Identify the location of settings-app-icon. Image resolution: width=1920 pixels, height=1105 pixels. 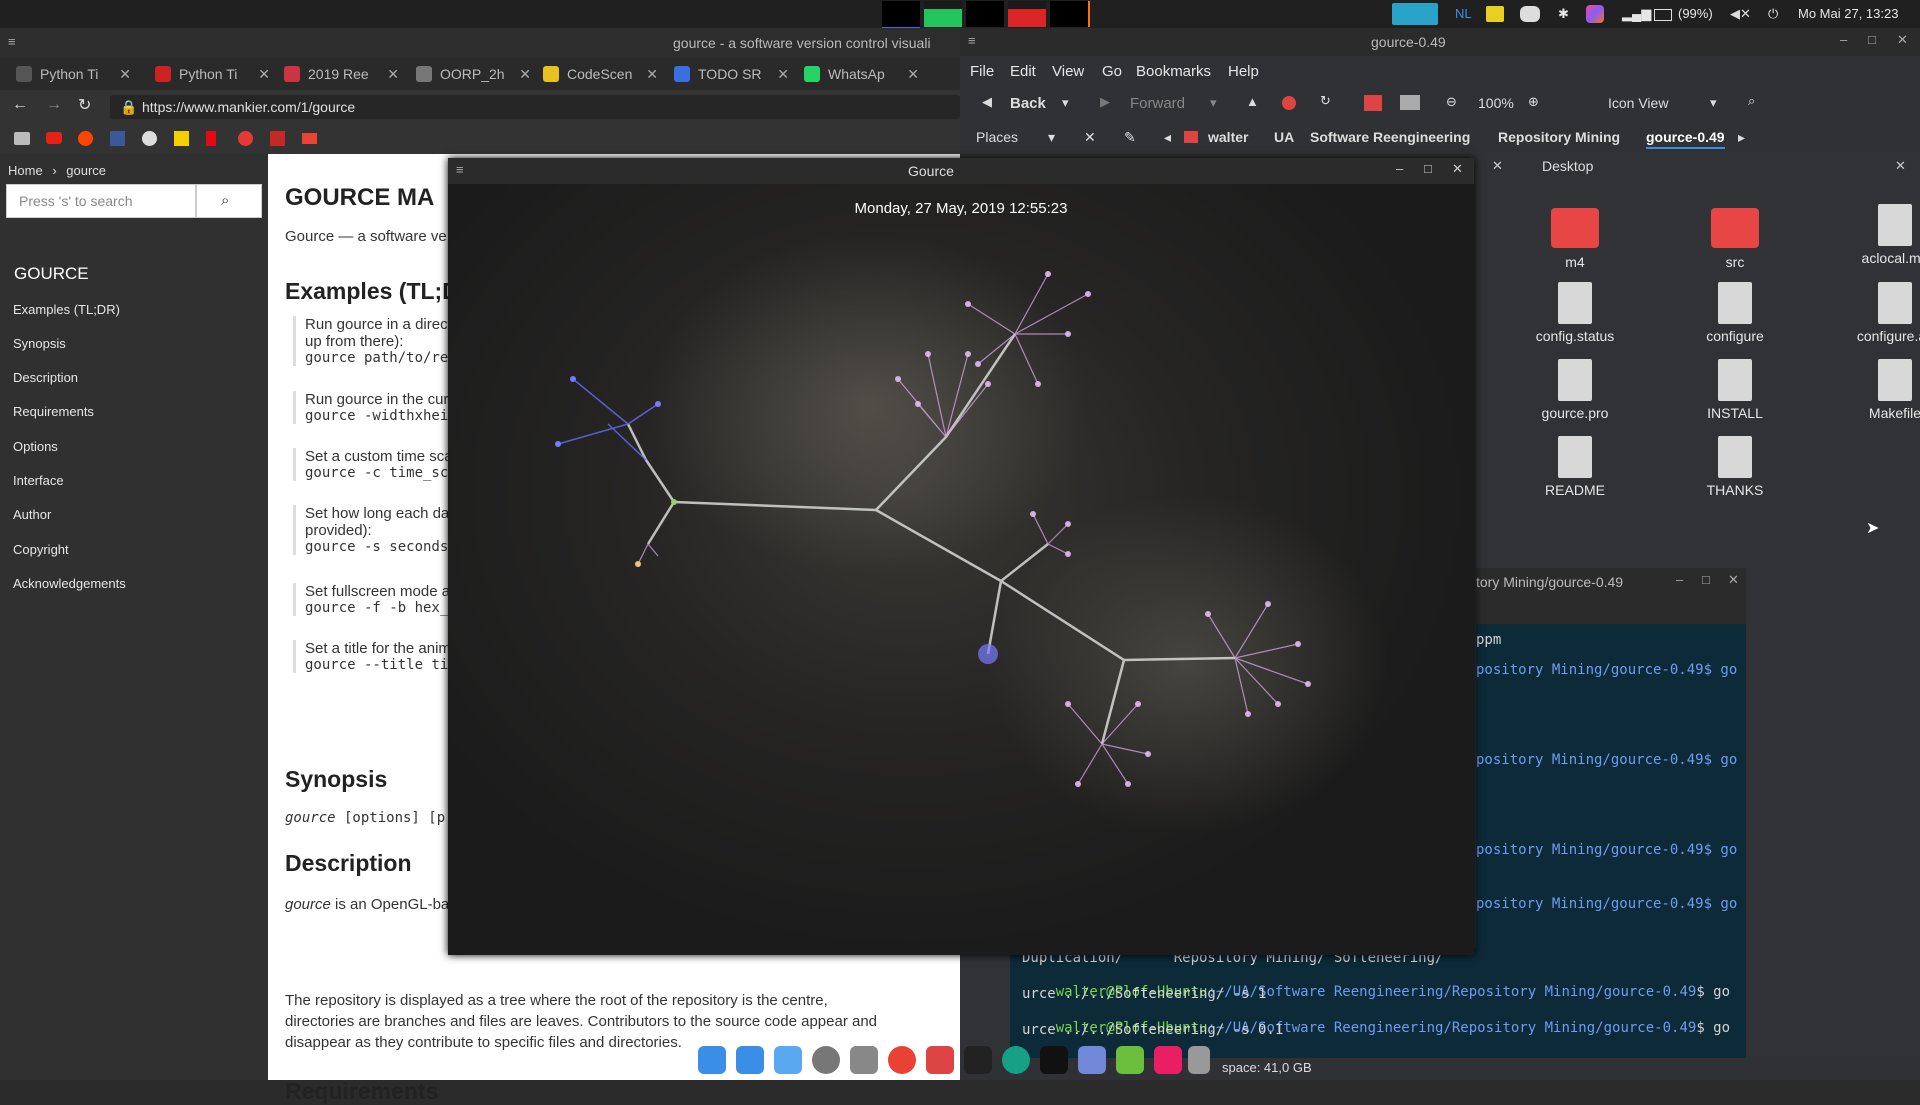
(864, 1060).